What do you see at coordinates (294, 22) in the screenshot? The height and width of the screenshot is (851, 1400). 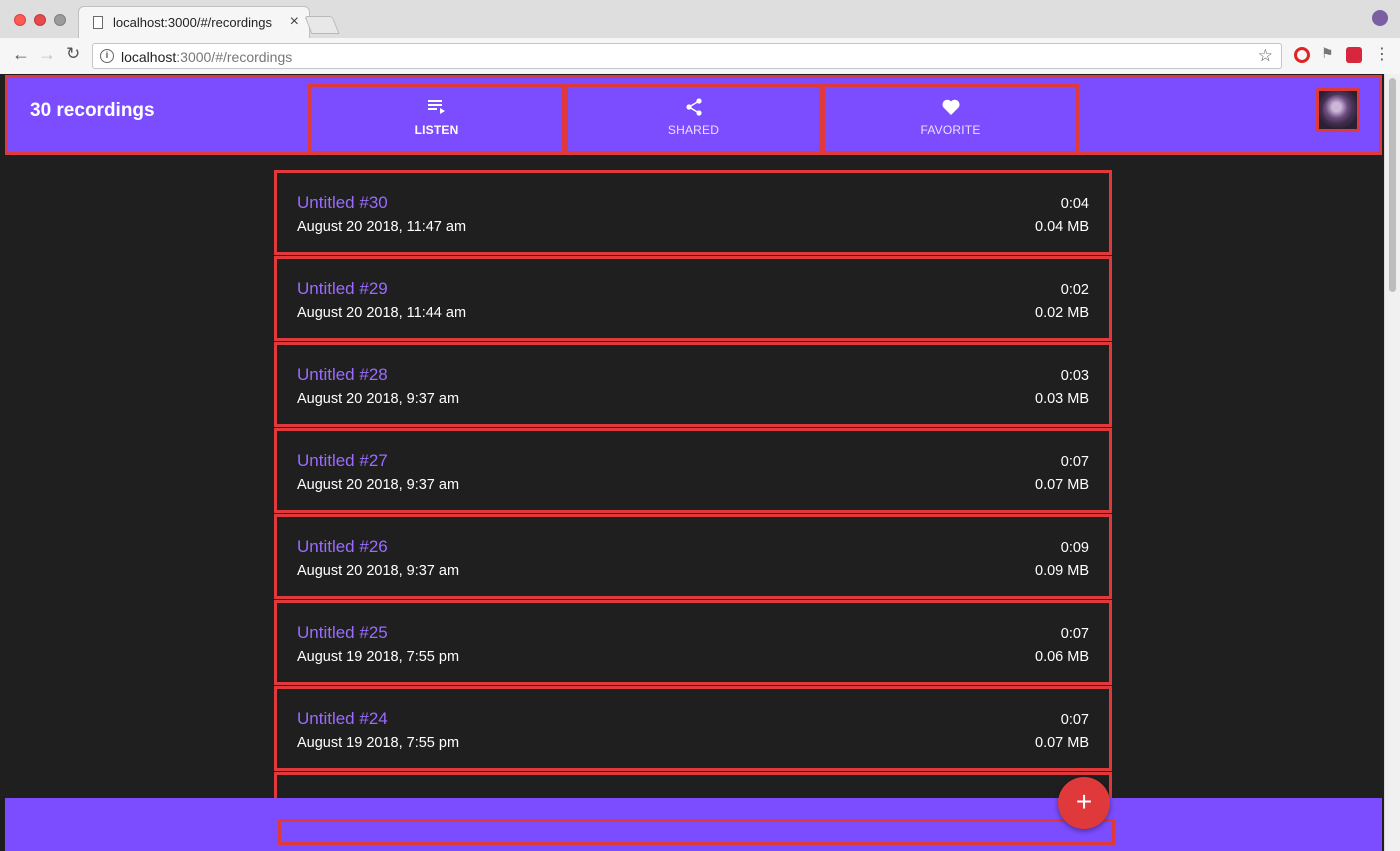 I see `tab-close-icon: ×` at bounding box center [294, 22].